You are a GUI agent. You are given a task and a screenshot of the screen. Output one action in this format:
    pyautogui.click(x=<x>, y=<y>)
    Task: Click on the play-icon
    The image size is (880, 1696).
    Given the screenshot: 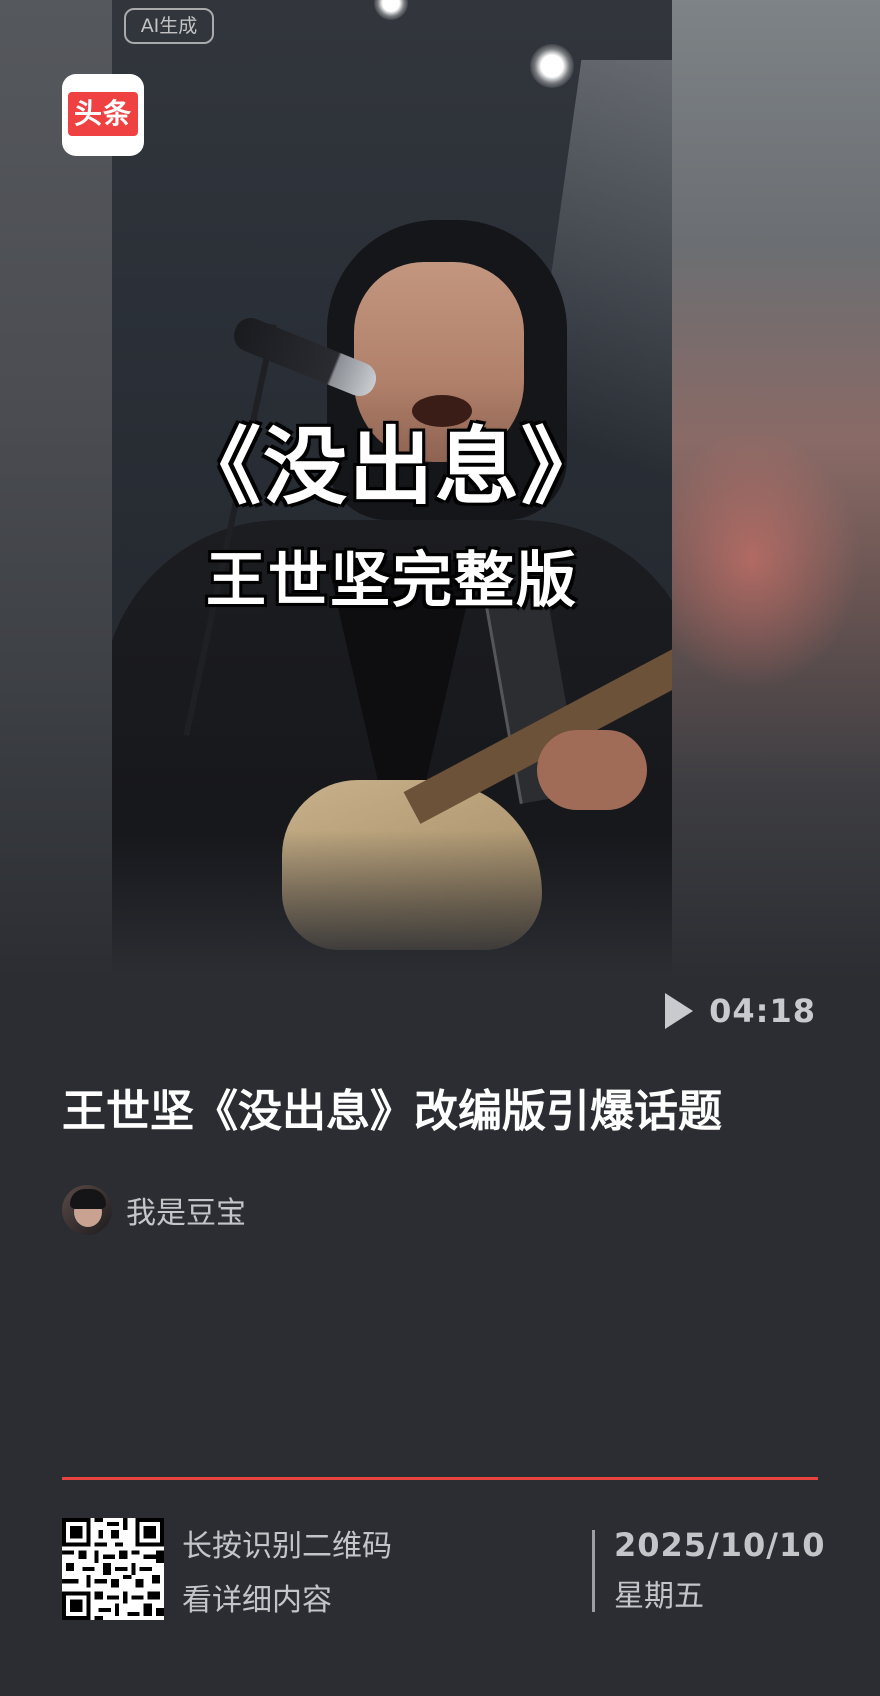 What is the action you would take?
    pyautogui.click(x=679, y=1011)
    